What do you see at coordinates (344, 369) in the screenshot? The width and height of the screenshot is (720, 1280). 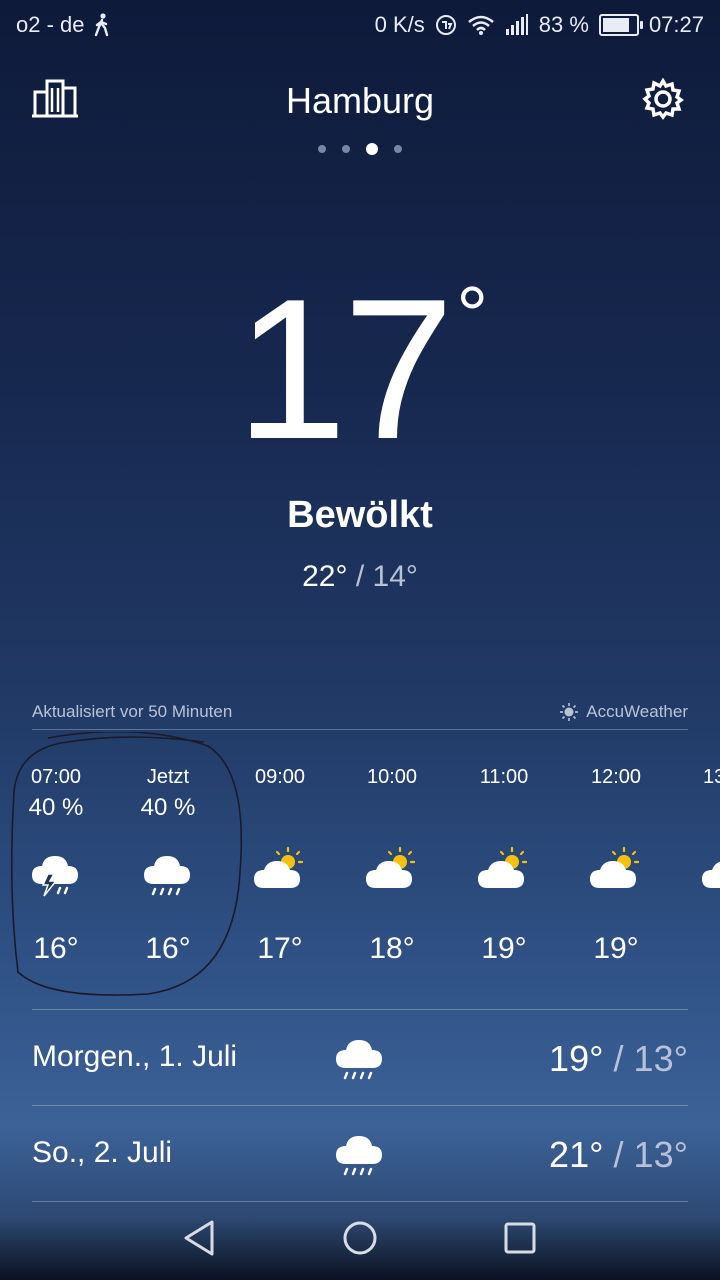 I see `temperature-value: 17` at bounding box center [344, 369].